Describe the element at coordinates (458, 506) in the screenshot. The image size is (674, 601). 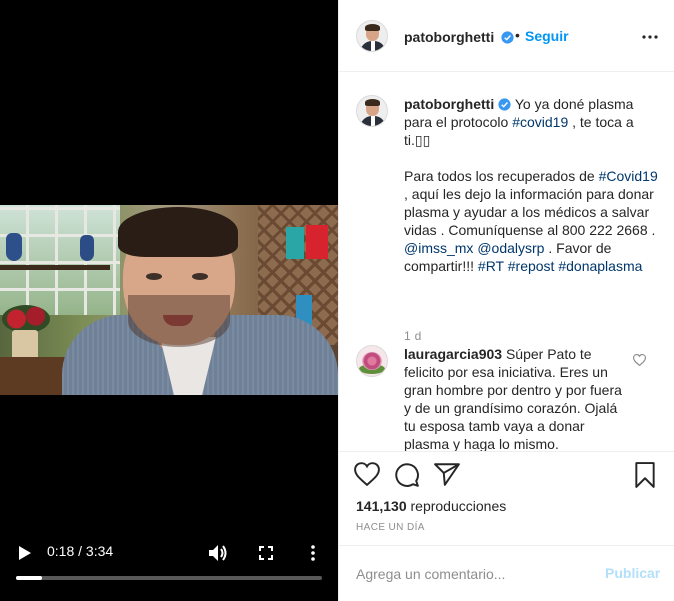
I see `views-label: reproducciones` at that location.